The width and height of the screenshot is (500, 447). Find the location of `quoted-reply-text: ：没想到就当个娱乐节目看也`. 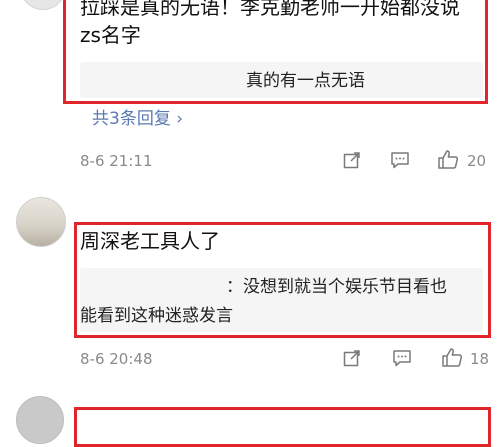

quoted-reply-text: ：没想到就当个娱乐节目看也 is located at coordinates (336, 287).